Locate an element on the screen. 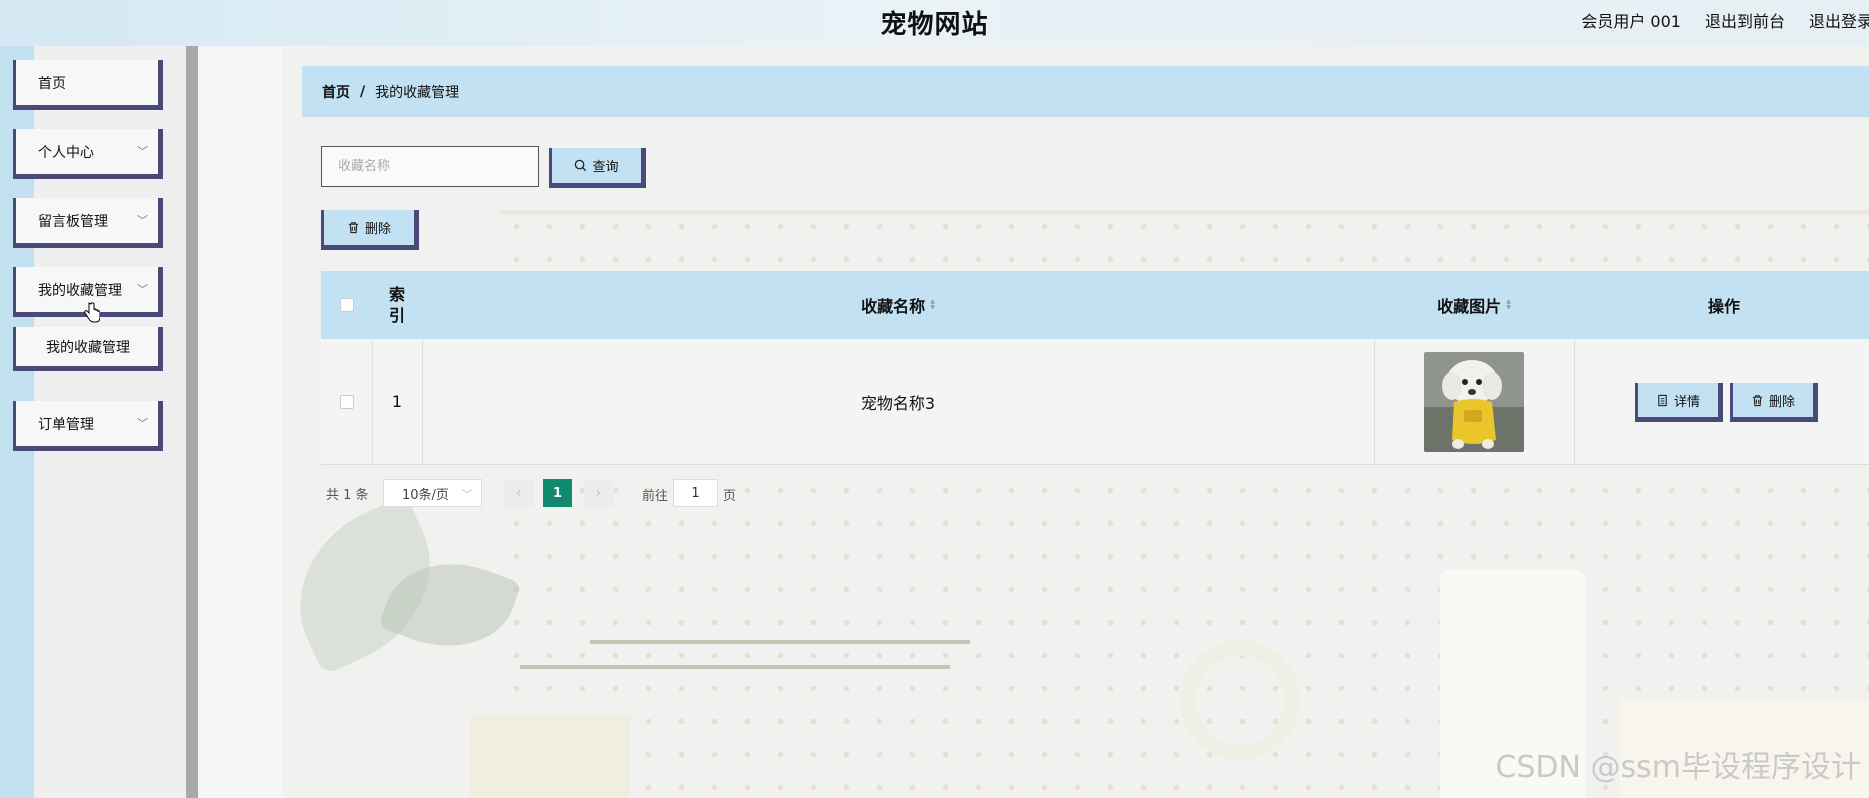 The height and width of the screenshot is (798, 1869). select-all-checkbox is located at coordinates (346, 305).